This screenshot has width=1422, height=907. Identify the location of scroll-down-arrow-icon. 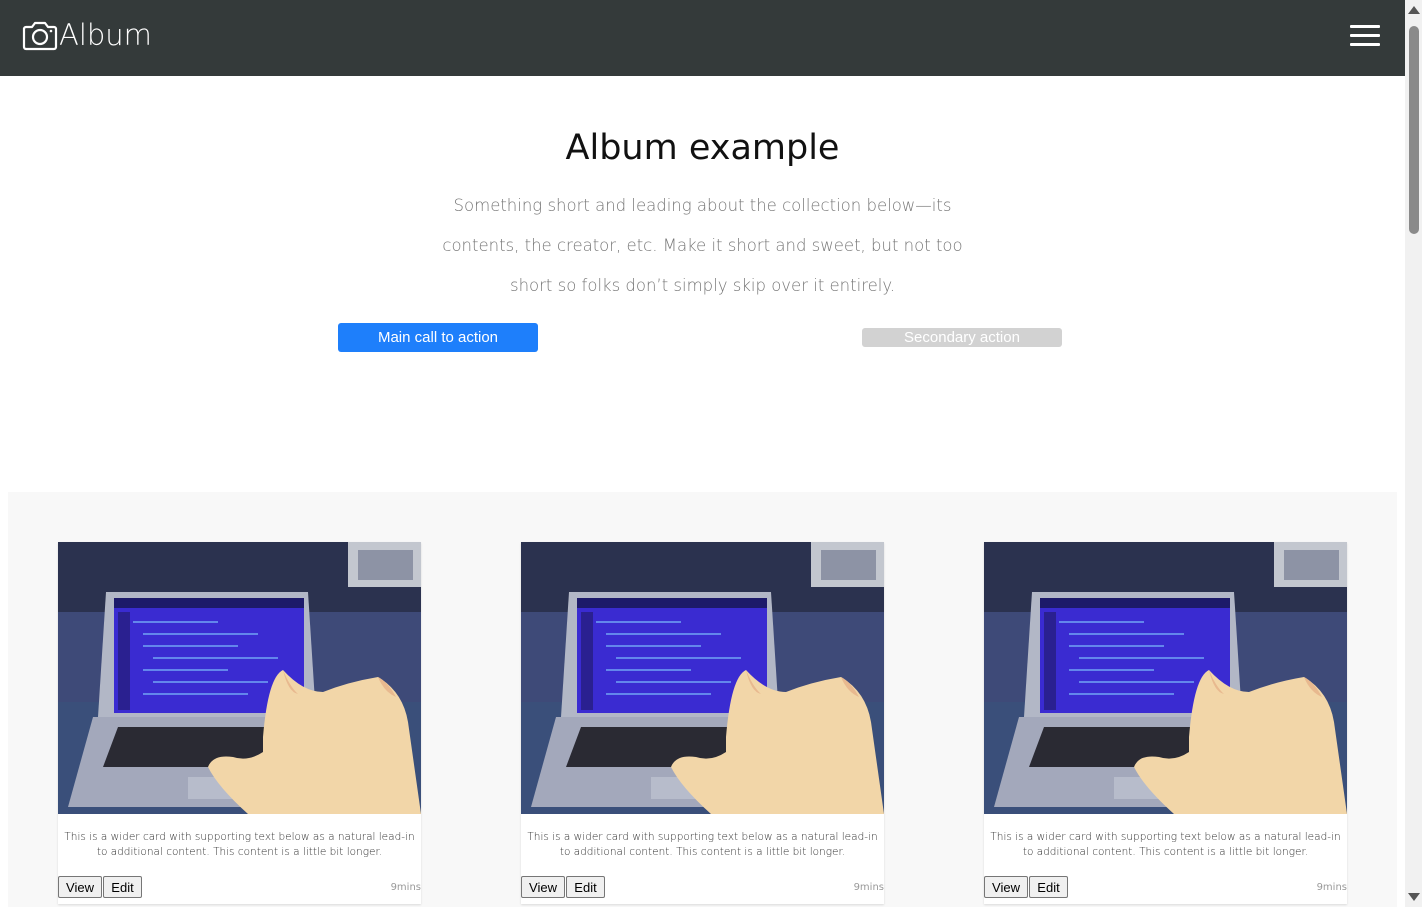
(1414, 897).